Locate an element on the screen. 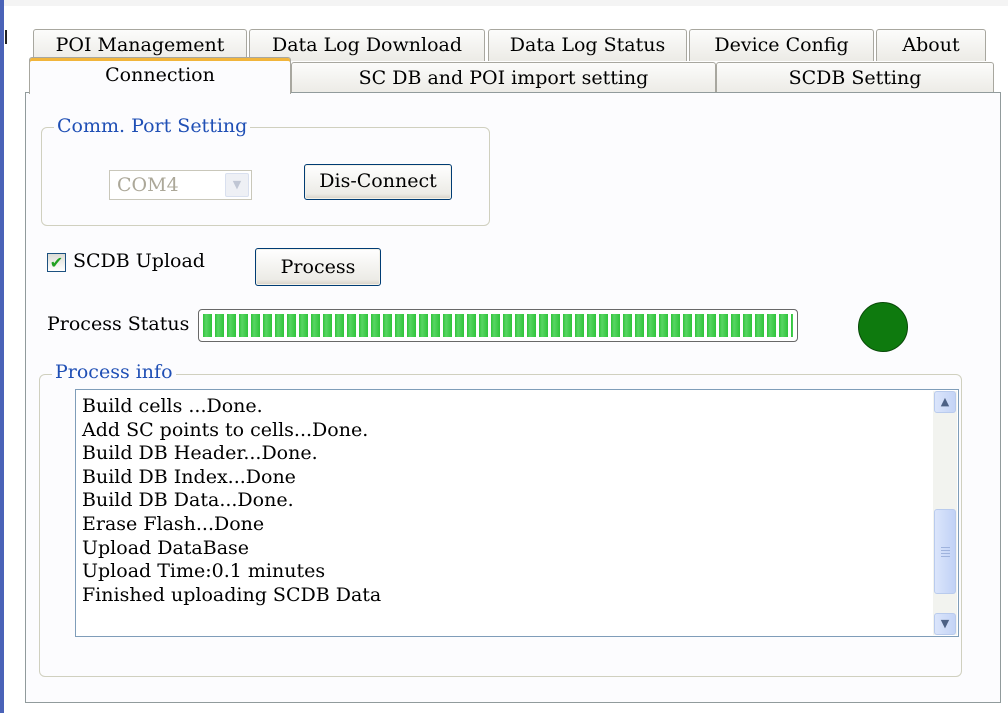  check-icon: ✔ is located at coordinates (56, 262).